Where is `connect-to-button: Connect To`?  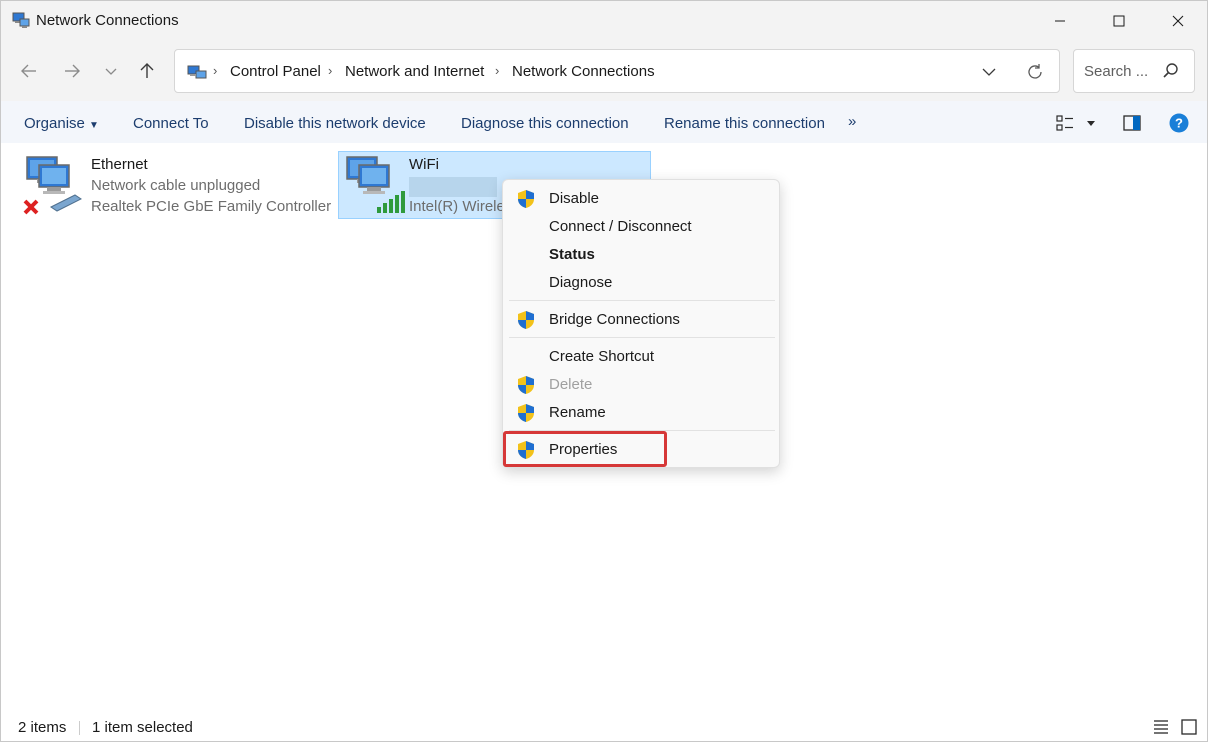 connect-to-button: Connect To is located at coordinates (171, 123).